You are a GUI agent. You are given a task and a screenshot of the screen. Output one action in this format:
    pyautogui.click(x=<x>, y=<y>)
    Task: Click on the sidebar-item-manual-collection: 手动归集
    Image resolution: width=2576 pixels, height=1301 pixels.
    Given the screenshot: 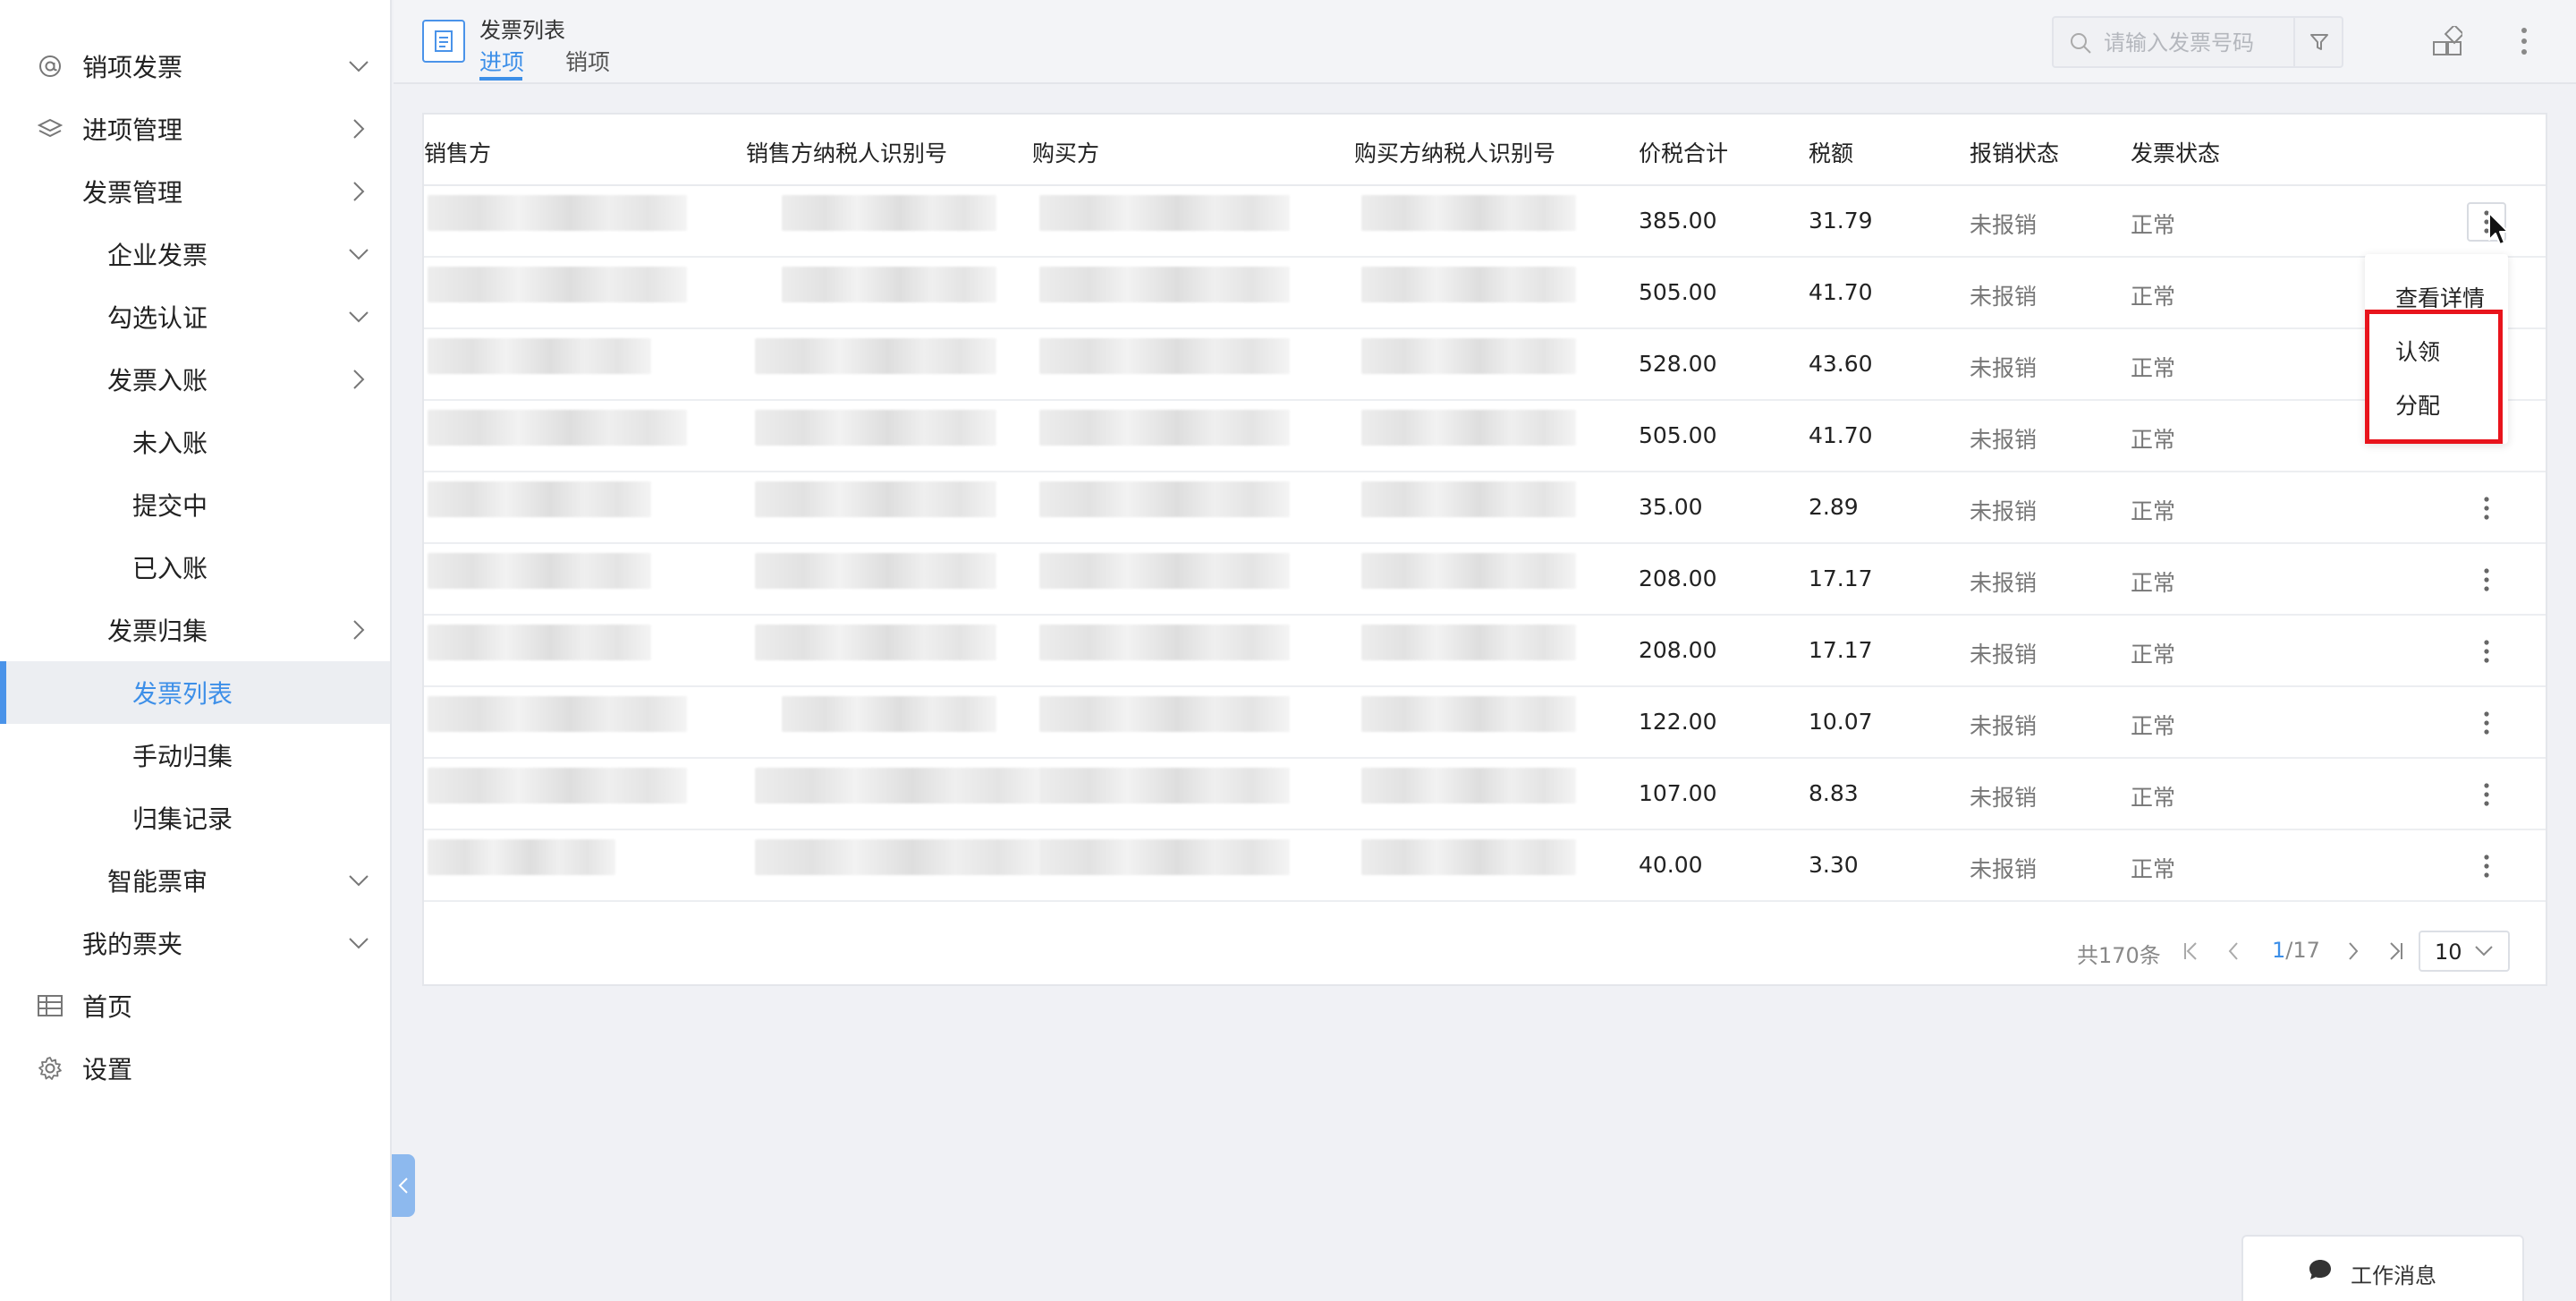 What is the action you would take?
    pyautogui.click(x=195, y=755)
    